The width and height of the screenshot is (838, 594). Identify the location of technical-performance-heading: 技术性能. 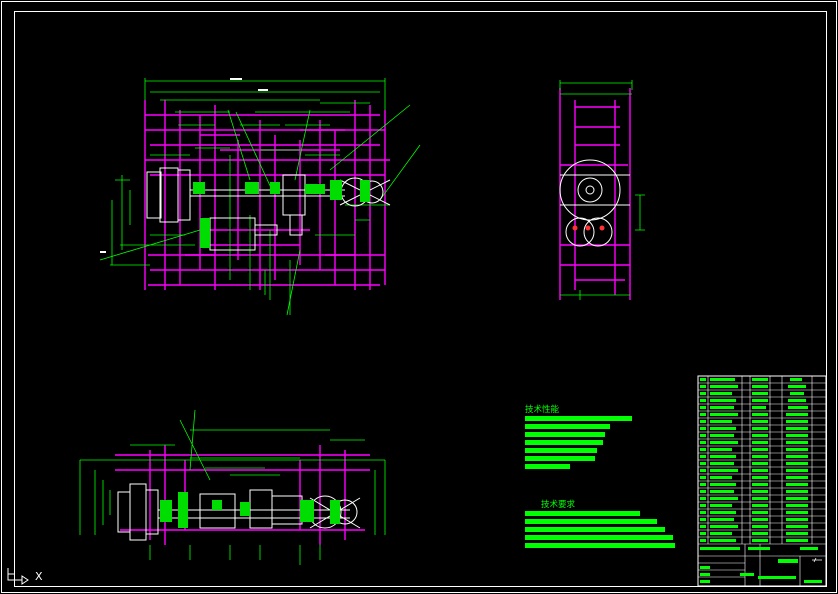
(542, 409).